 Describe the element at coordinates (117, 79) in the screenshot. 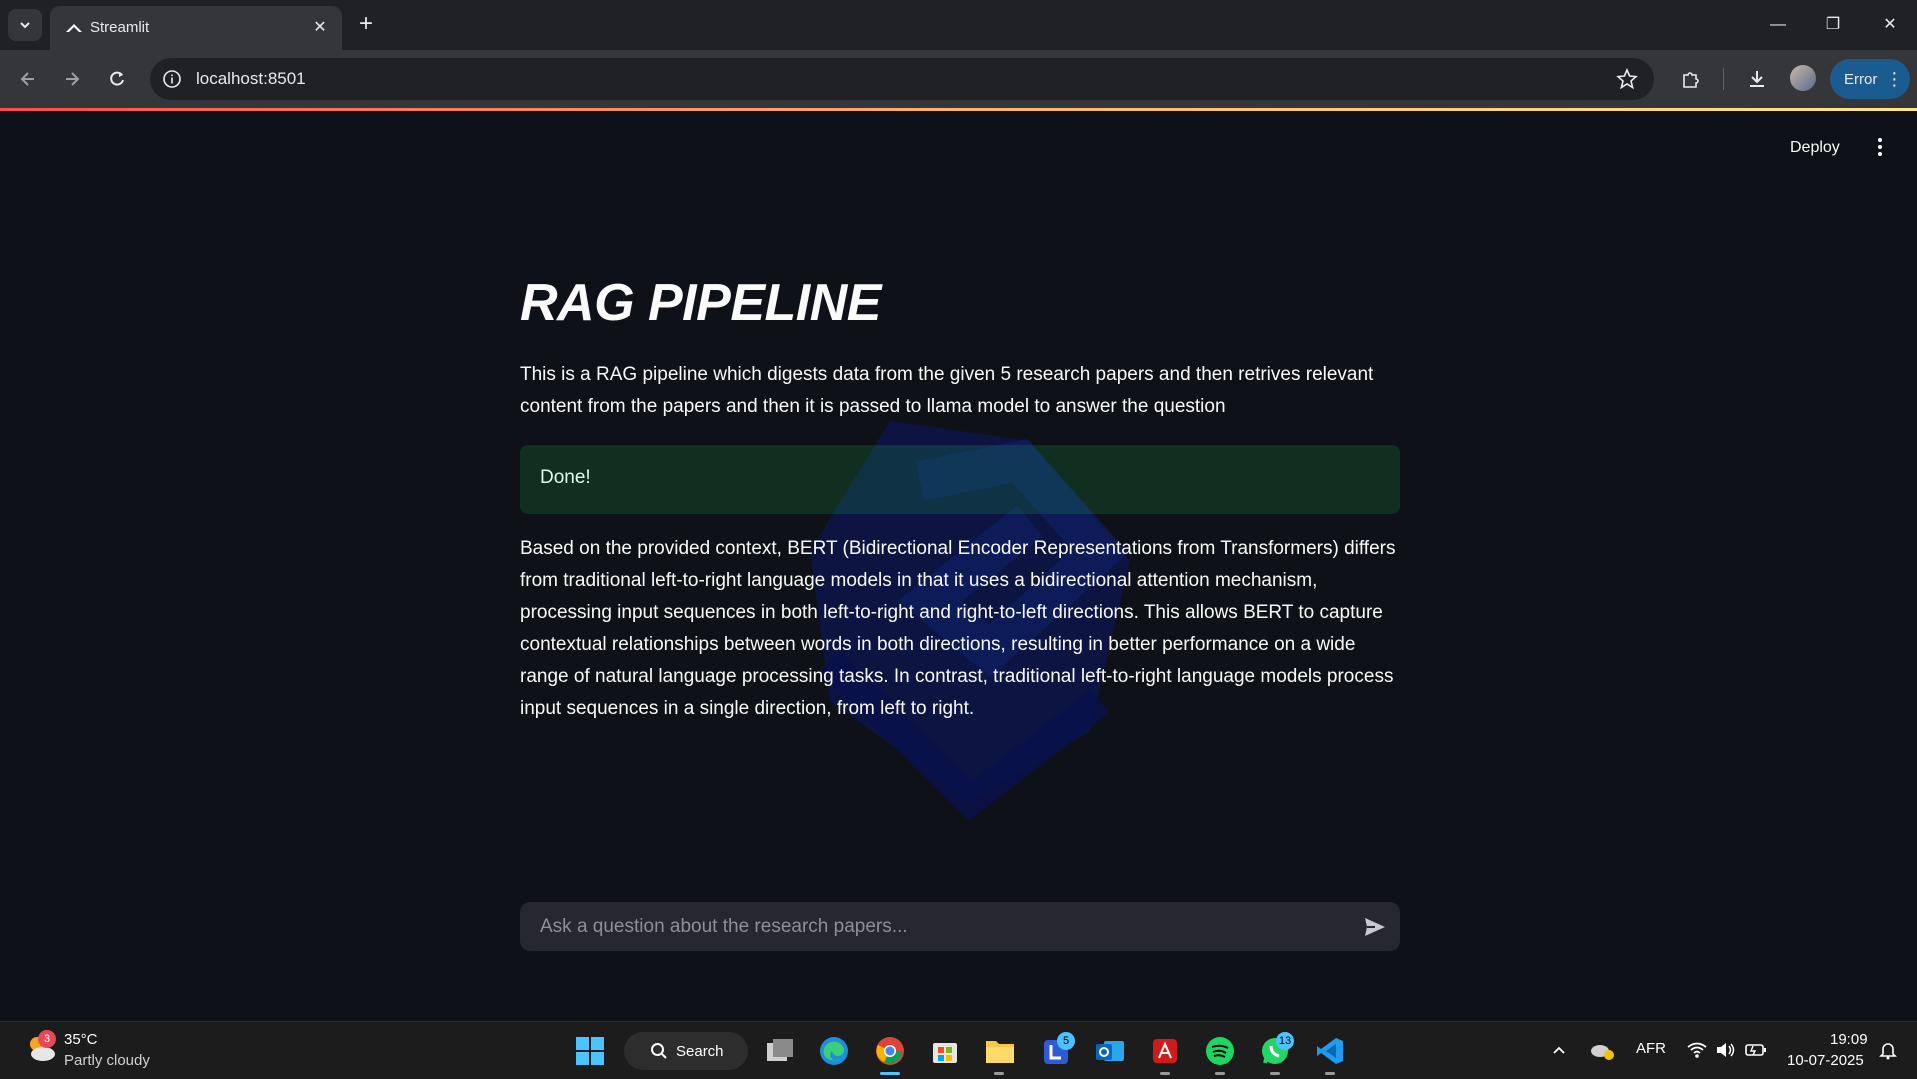

I see `reload-icon` at that location.